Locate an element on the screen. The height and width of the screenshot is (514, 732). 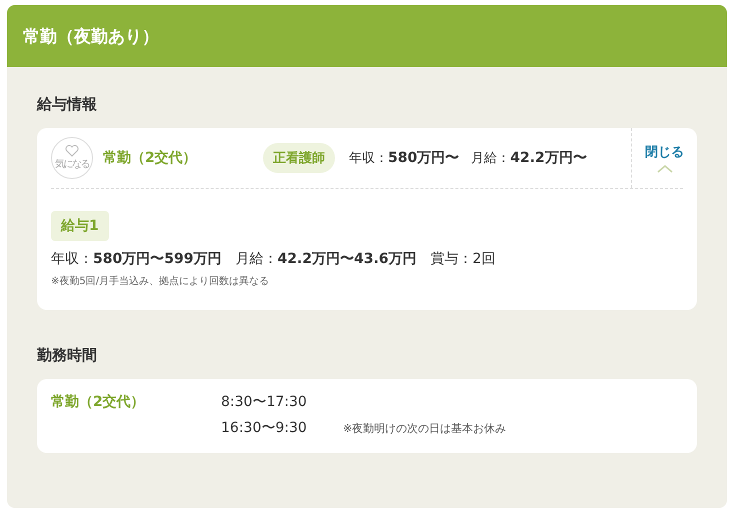
heart-icon is located at coordinates (72, 151).